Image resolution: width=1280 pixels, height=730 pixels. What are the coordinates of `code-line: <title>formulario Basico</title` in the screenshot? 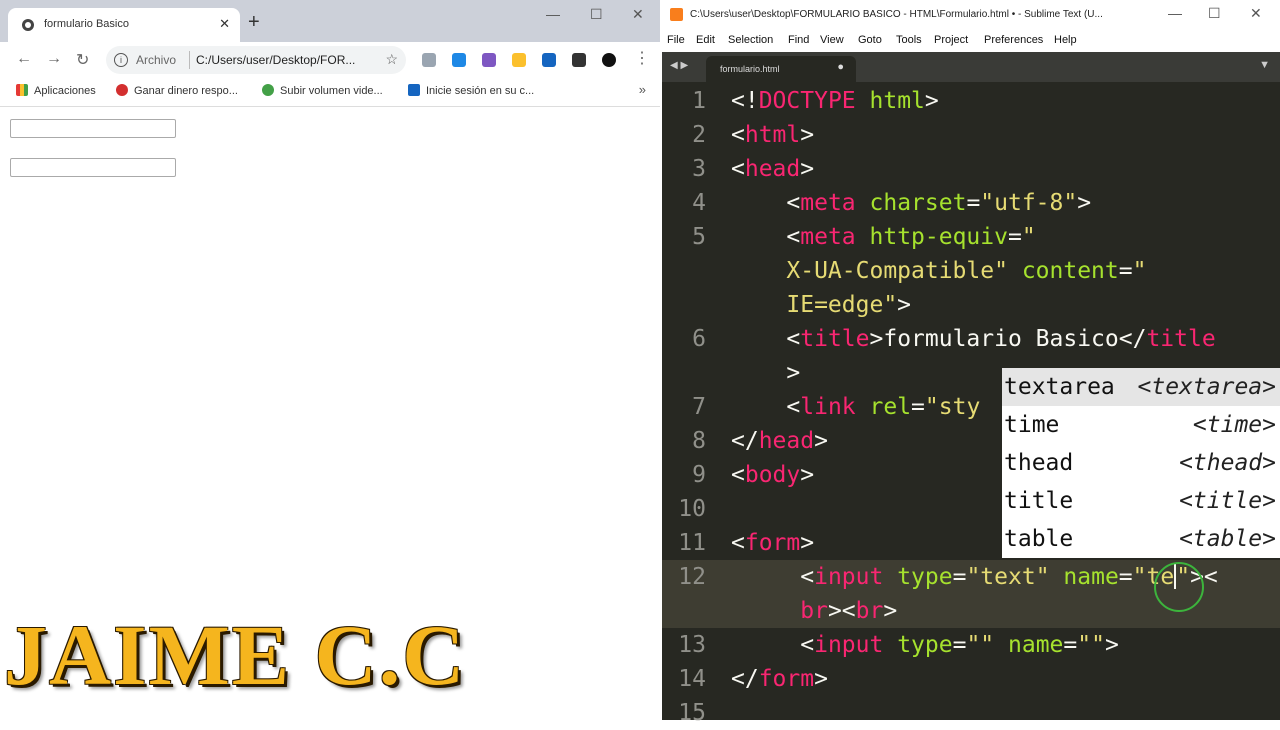 It's located at (973, 339).